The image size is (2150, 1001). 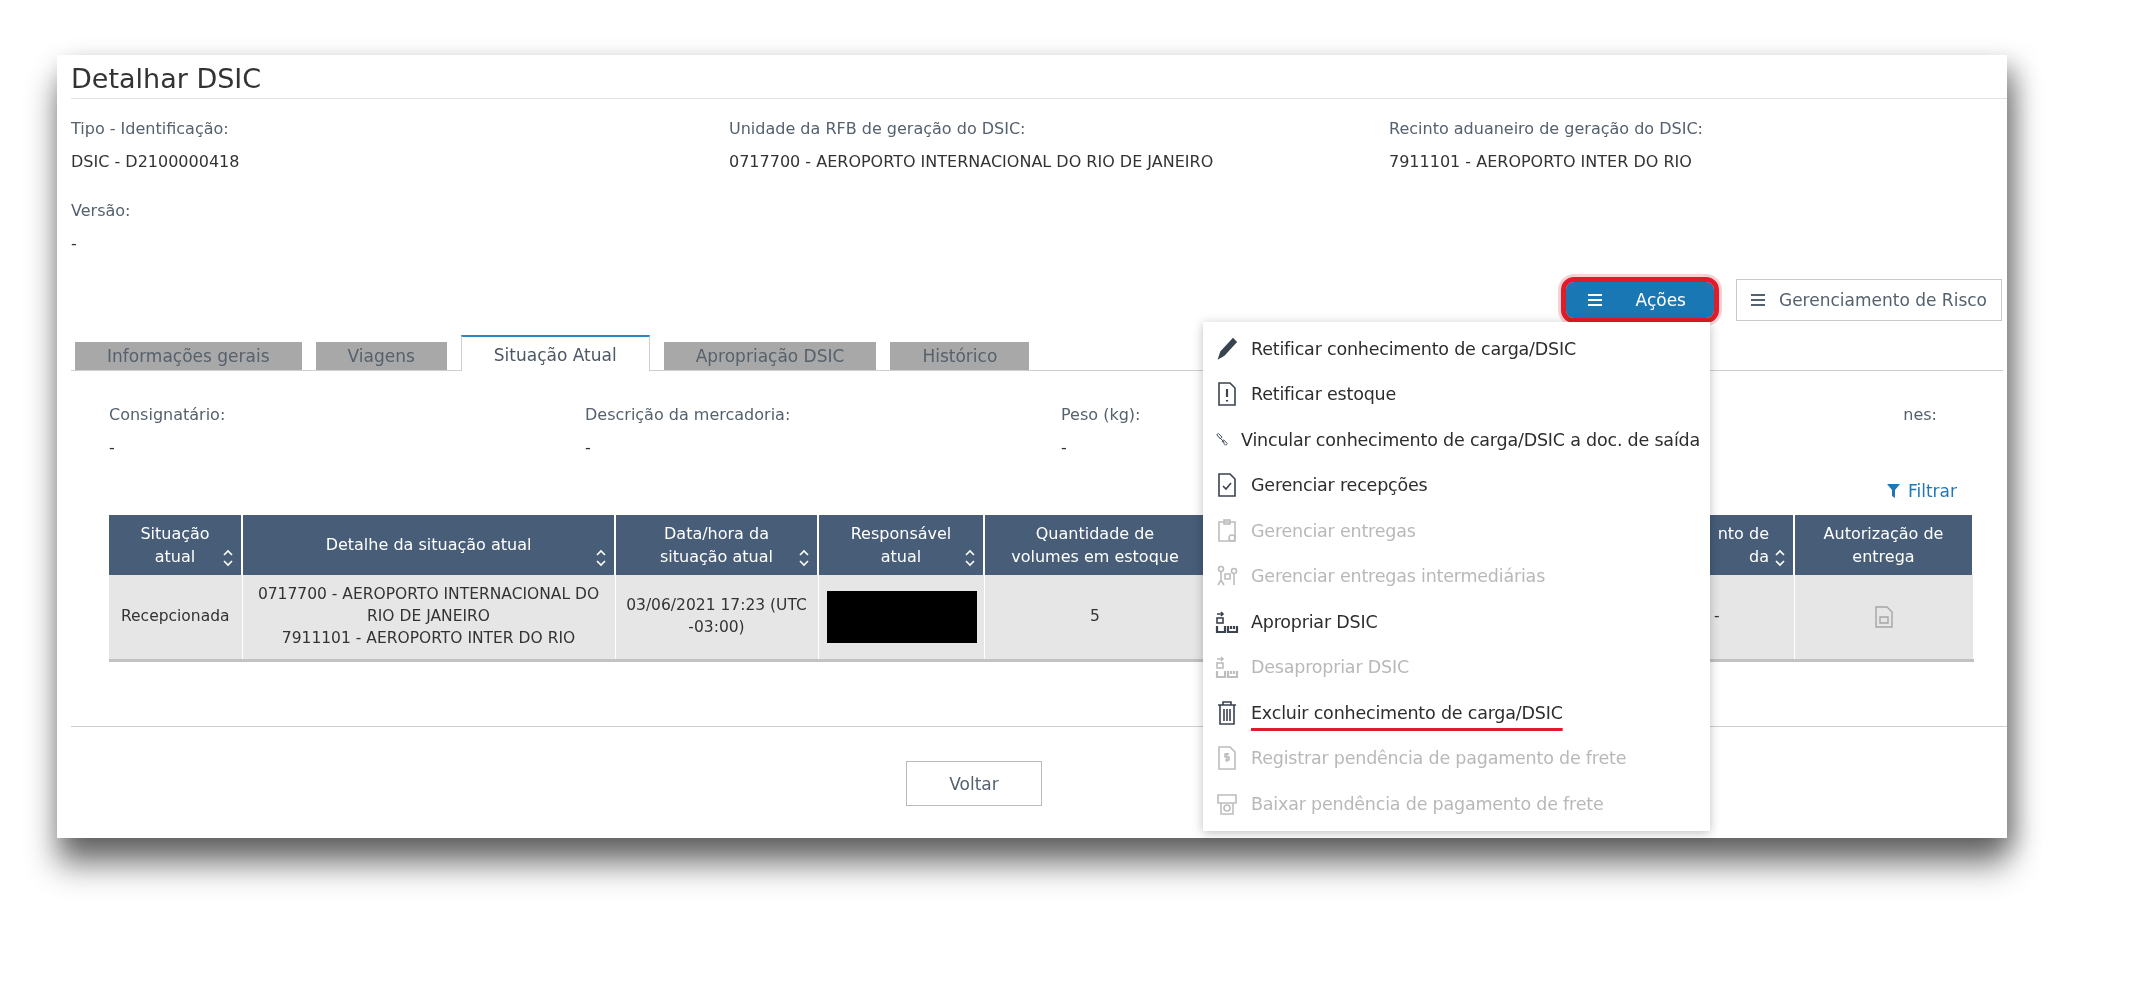 I want to click on column-header: Autorização de entrega, so click(x=1883, y=545).